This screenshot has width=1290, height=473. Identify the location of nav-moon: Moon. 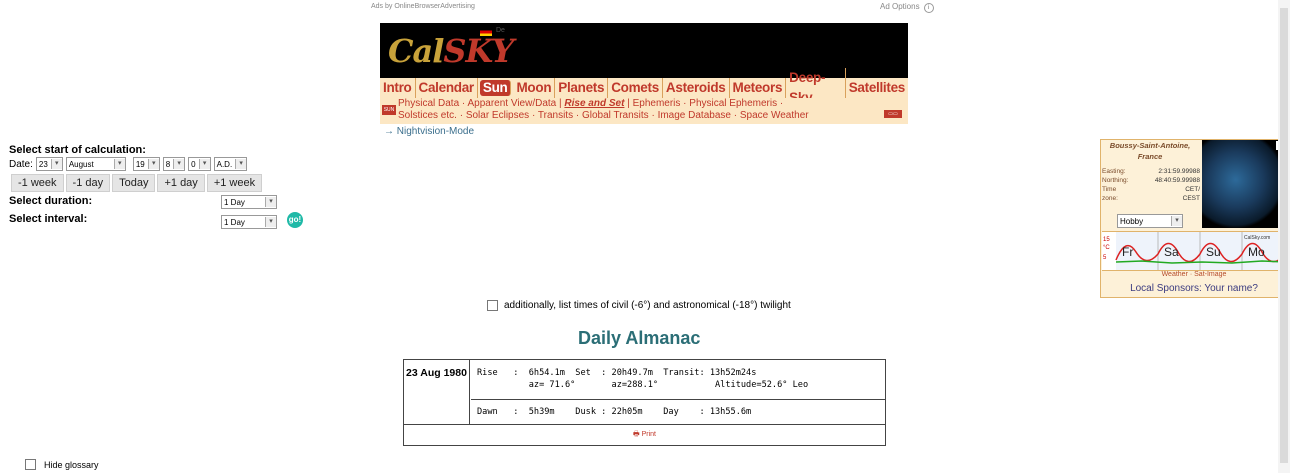
(534, 88).